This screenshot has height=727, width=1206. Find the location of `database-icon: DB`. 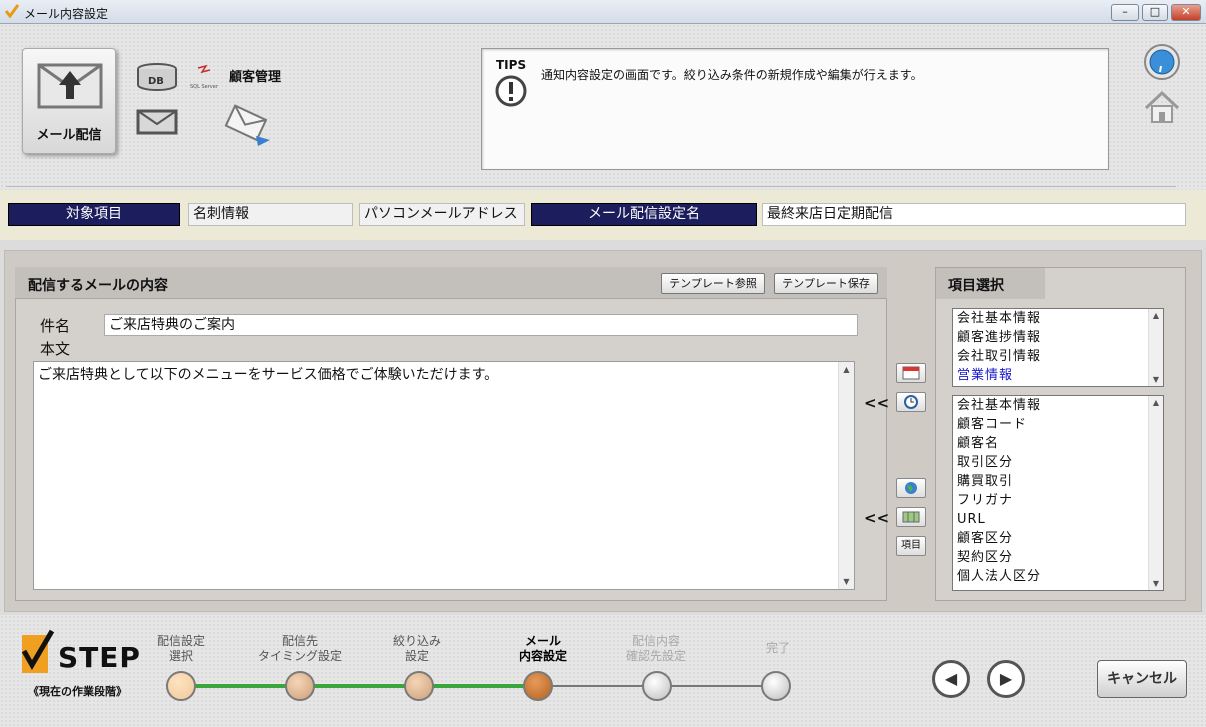

database-icon: DB is located at coordinates (157, 77).